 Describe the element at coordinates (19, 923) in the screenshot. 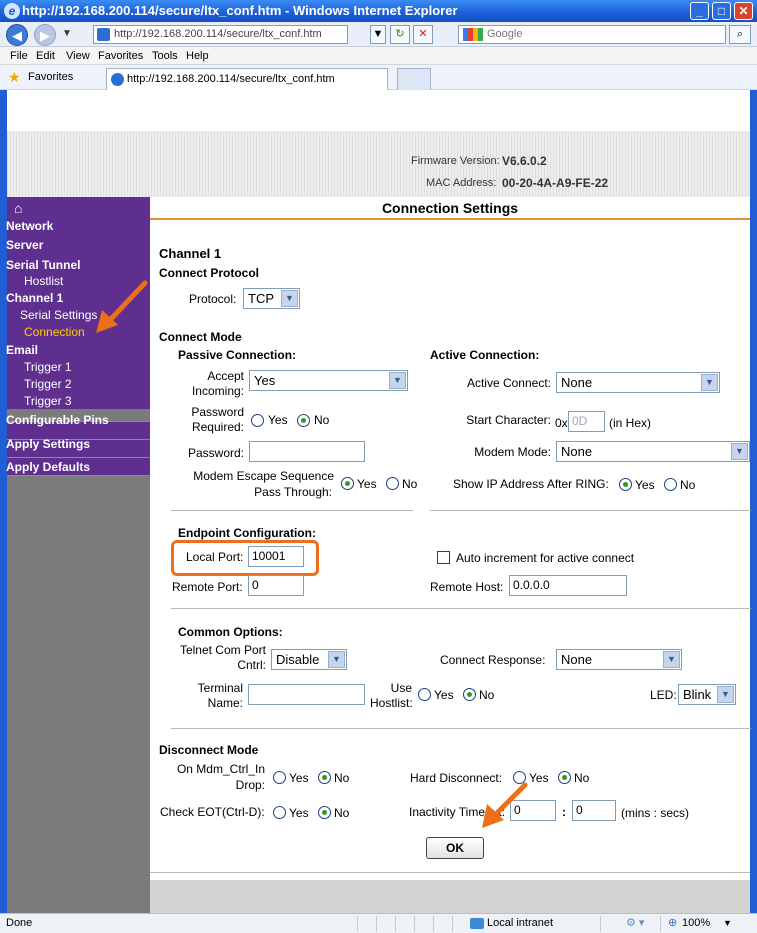

I see `status-text: Done` at that location.